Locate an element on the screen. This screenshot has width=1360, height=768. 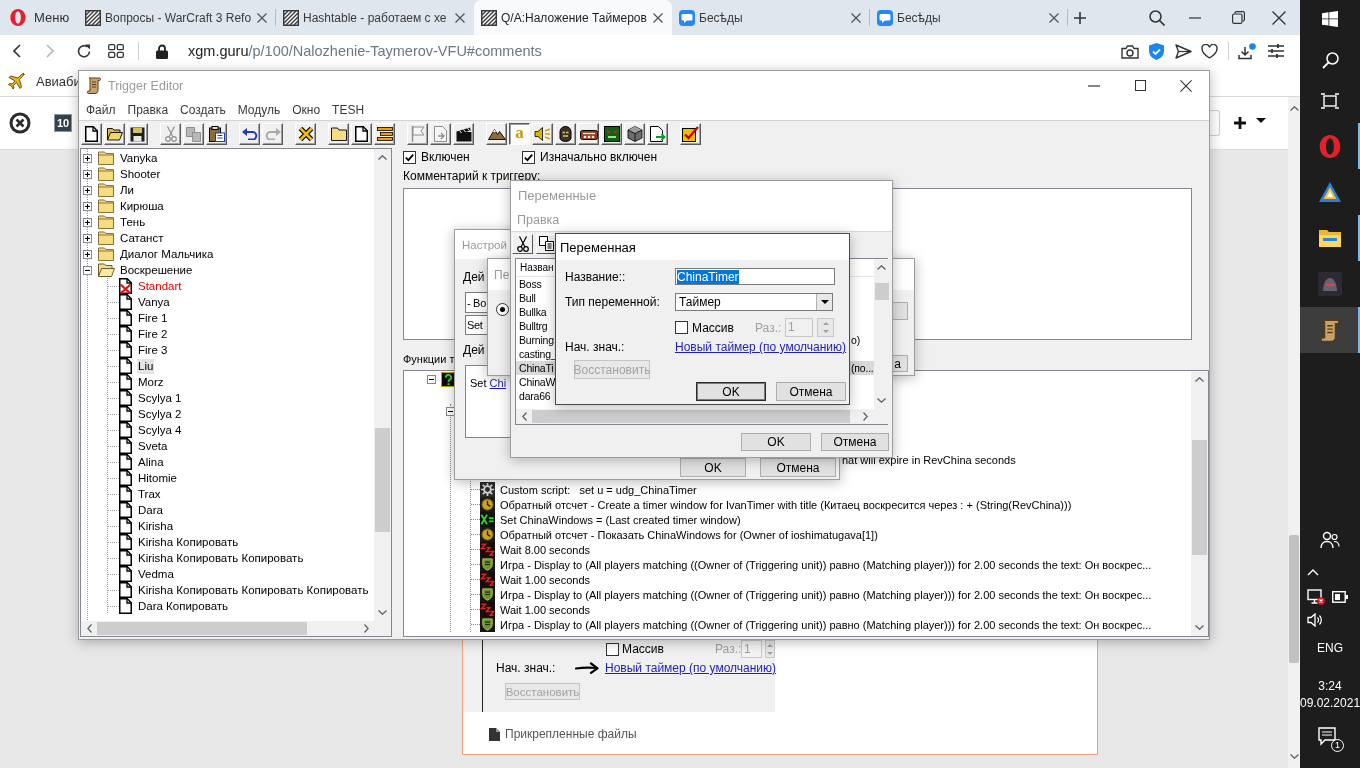
people-icon is located at coordinates (1330, 540).